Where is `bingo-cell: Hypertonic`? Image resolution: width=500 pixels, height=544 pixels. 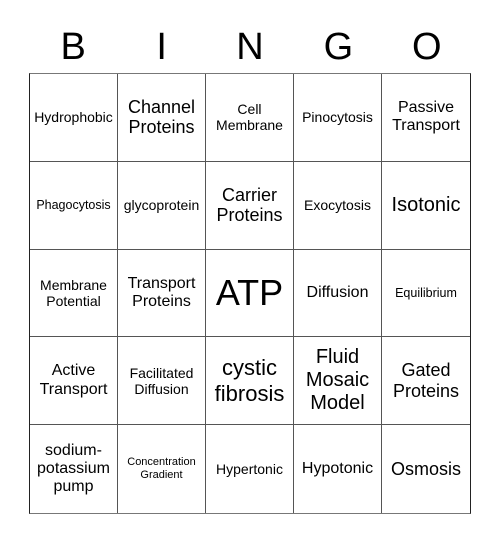
bingo-cell: Hypertonic is located at coordinates (250, 469).